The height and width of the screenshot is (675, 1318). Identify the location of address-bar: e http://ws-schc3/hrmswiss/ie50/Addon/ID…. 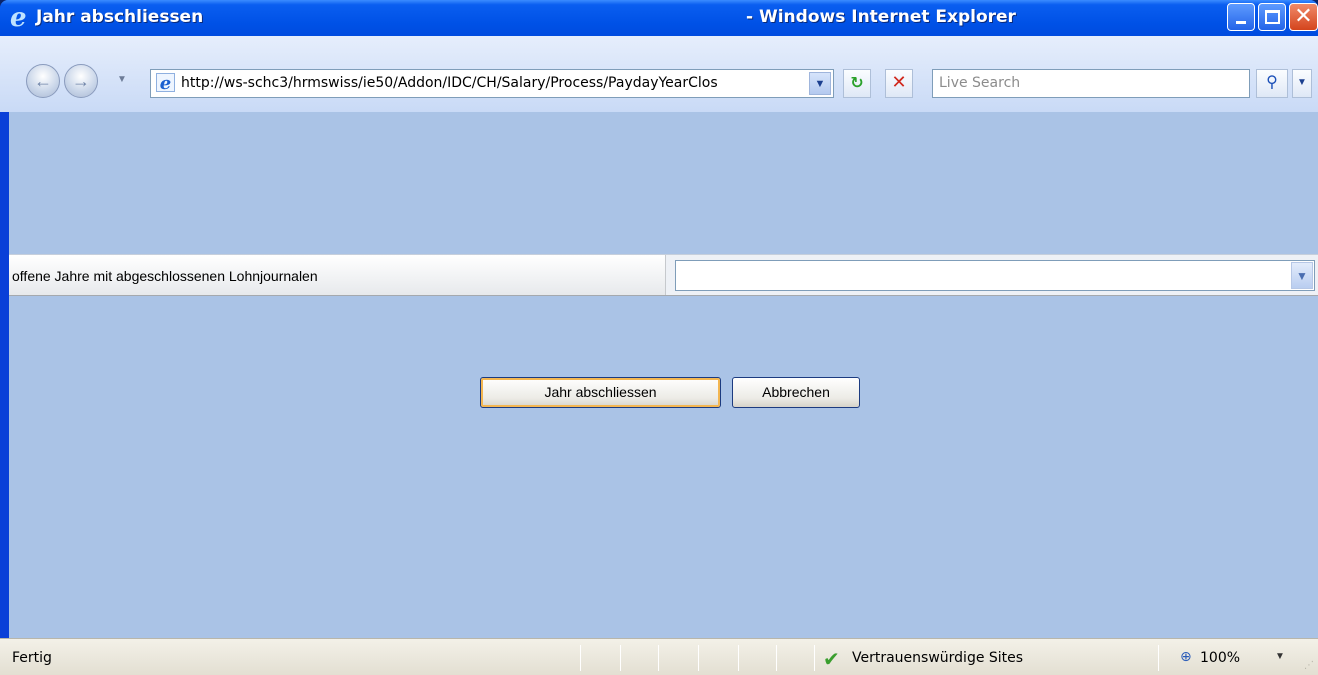
(492, 83).